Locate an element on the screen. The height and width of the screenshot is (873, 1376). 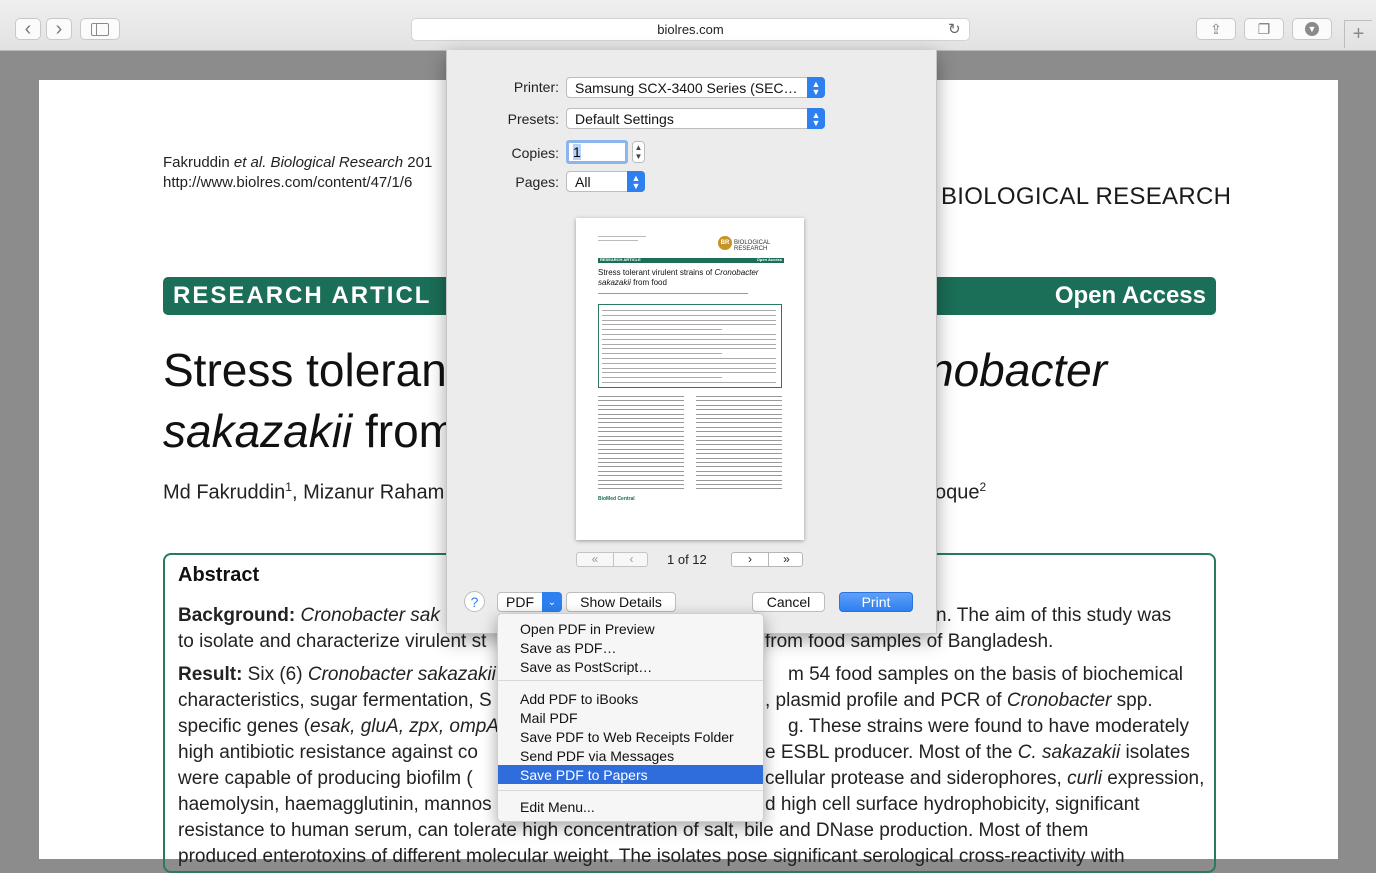
banner-label: RESEARCH ARTICL is located at coordinates (302, 295).